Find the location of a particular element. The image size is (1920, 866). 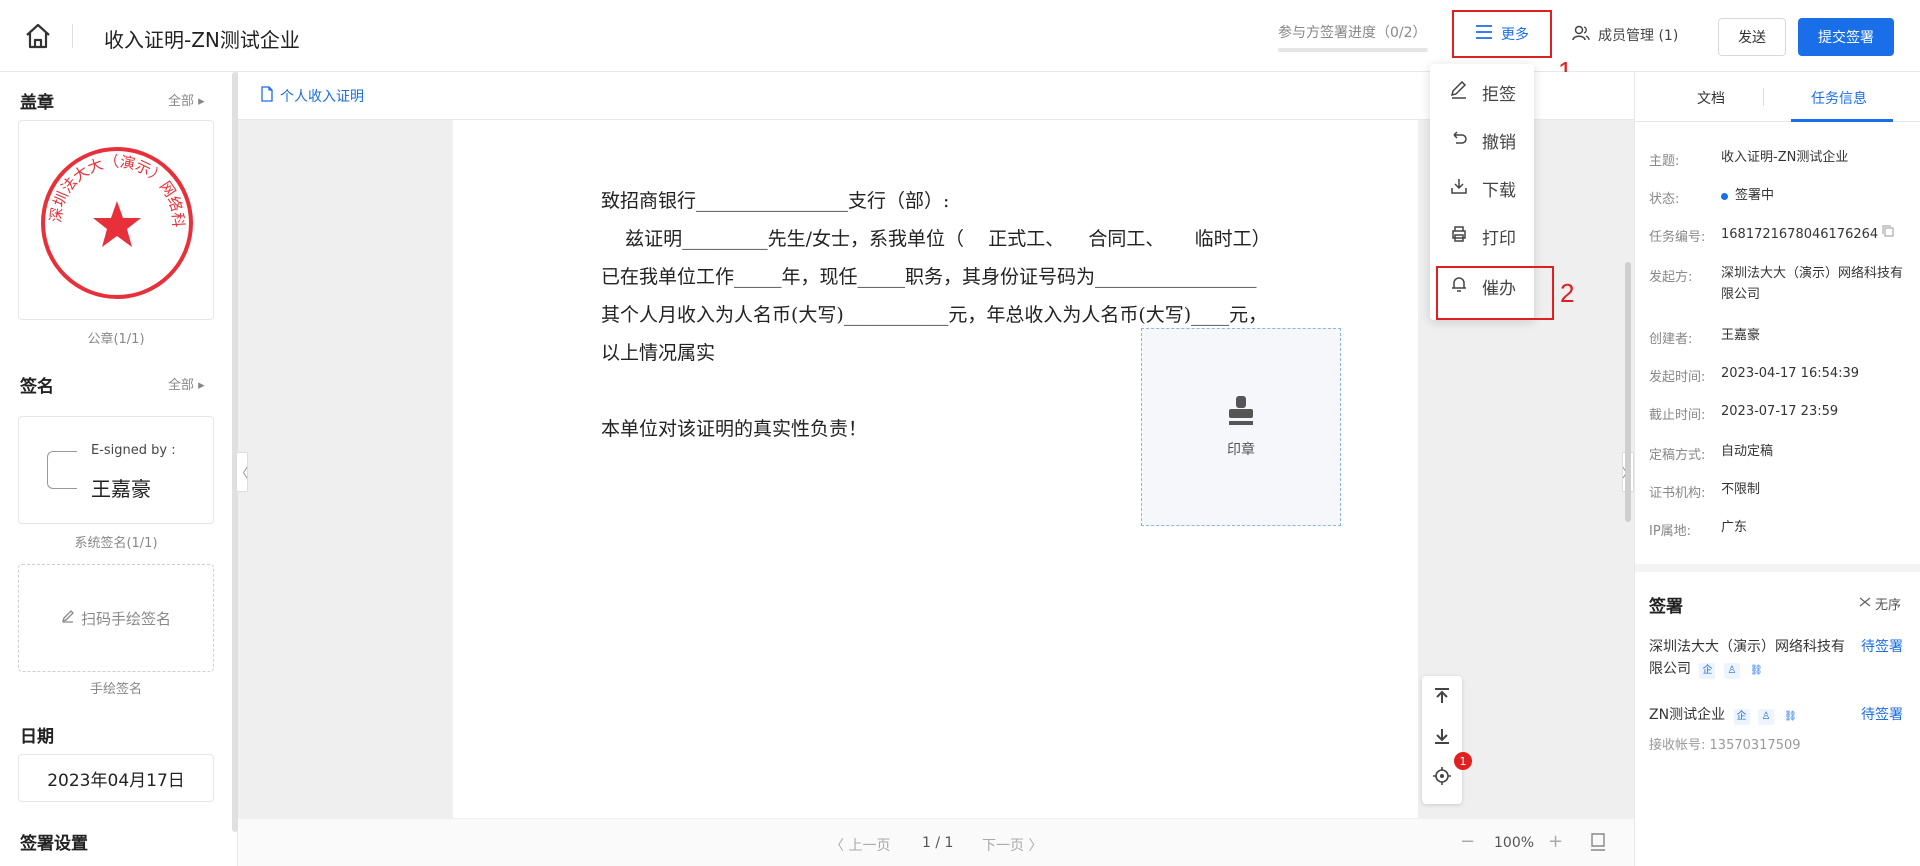

seal-caption: 公章(1/1) is located at coordinates (116, 339).